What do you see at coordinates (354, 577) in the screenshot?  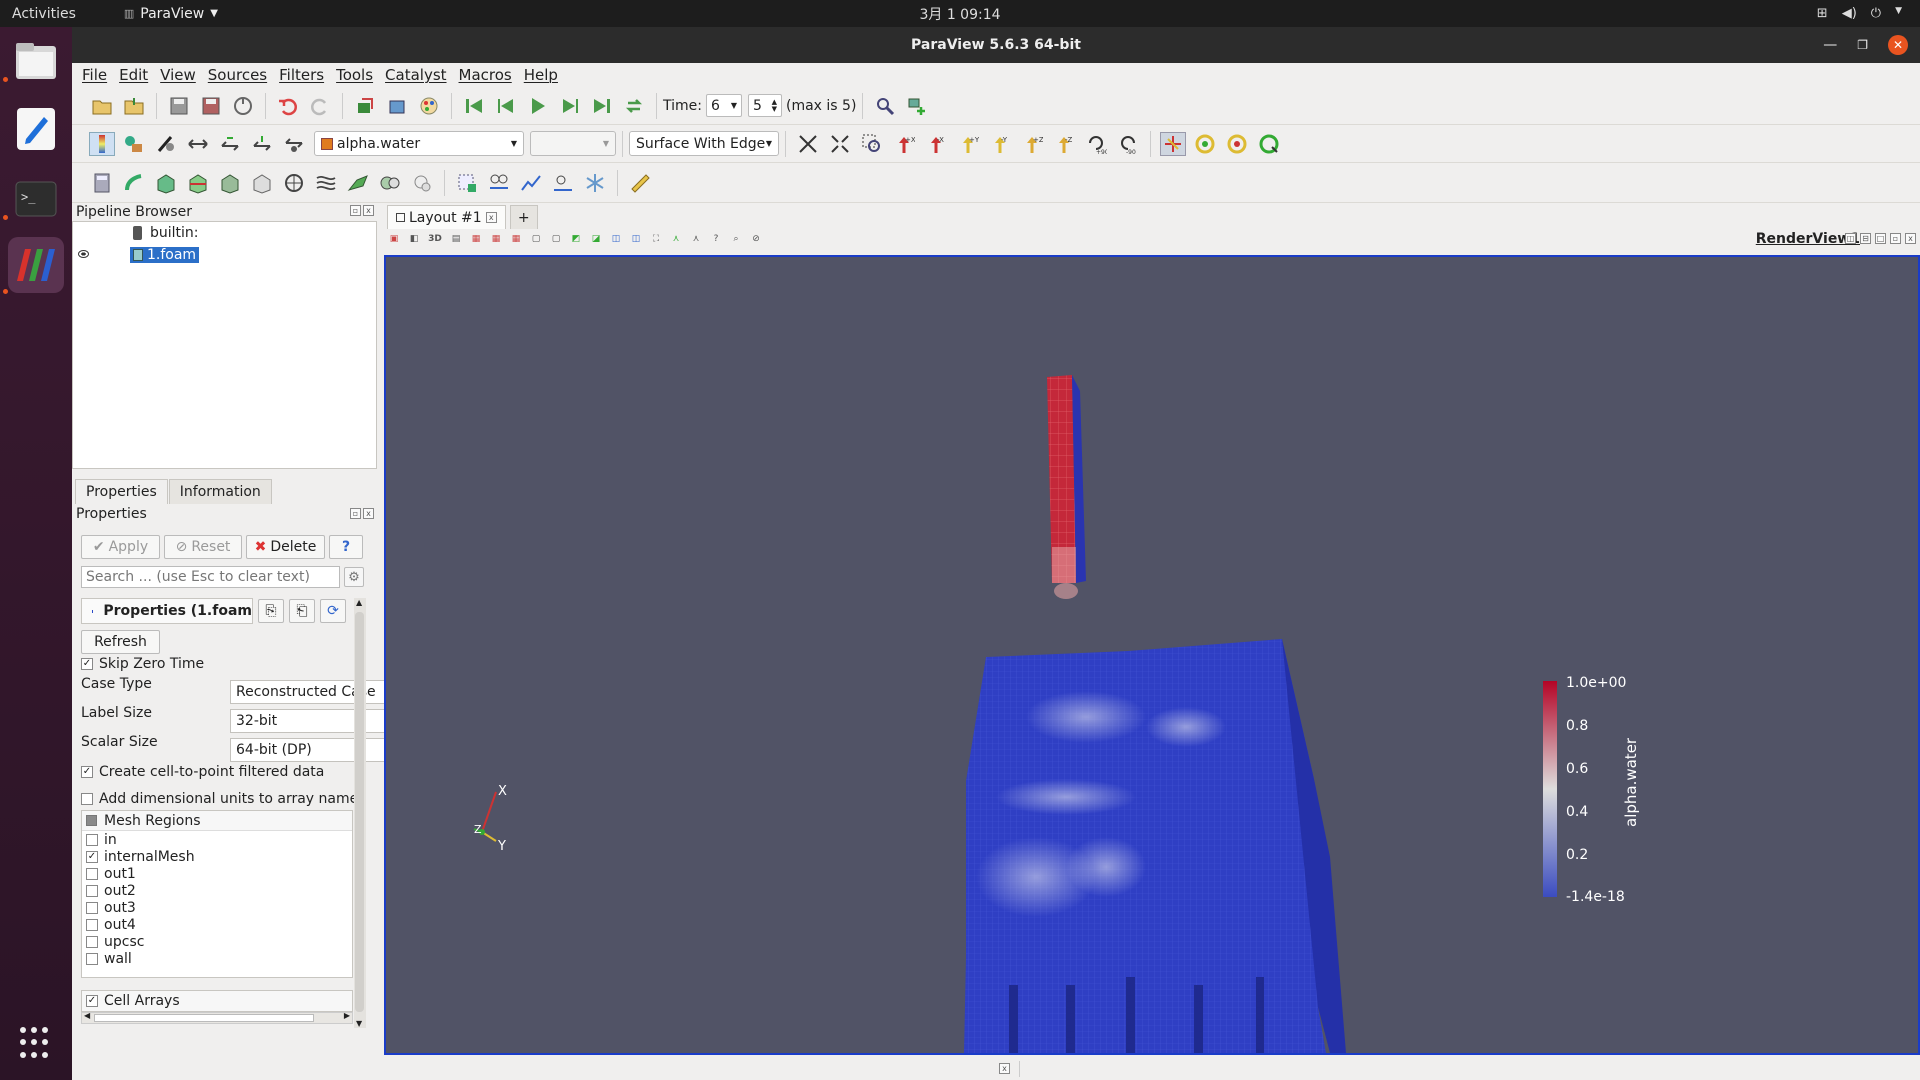 I see `gear-icon: ⚙` at bounding box center [354, 577].